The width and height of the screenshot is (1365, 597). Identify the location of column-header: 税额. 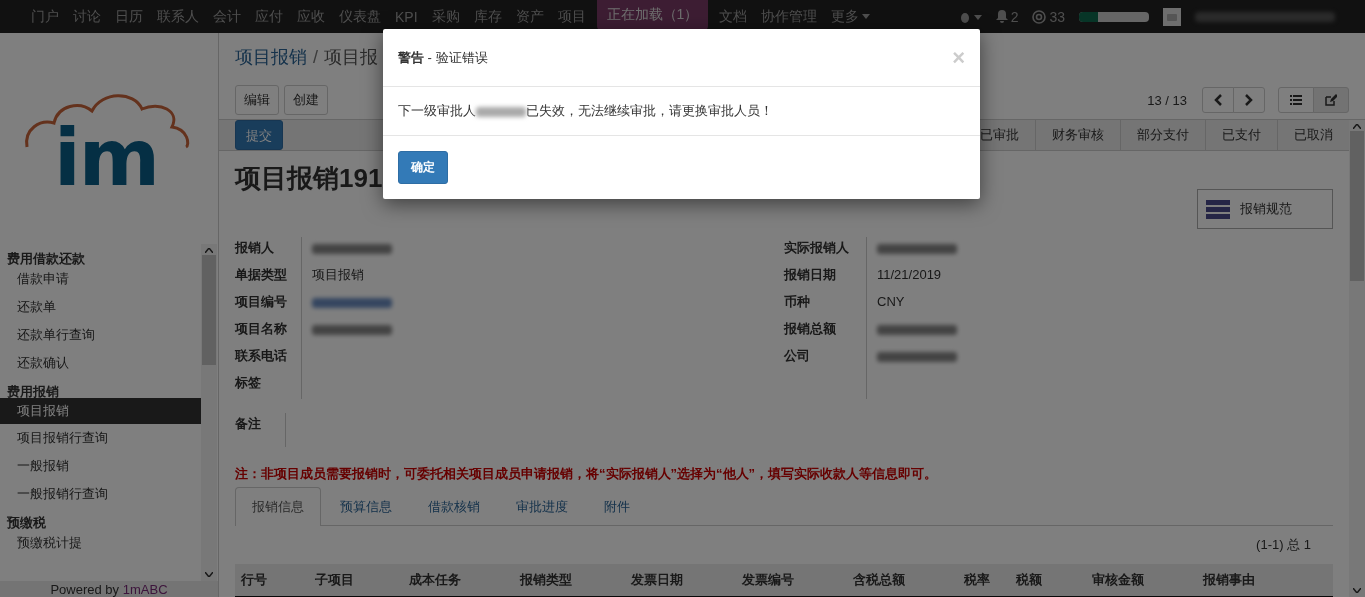
(1029, 580).